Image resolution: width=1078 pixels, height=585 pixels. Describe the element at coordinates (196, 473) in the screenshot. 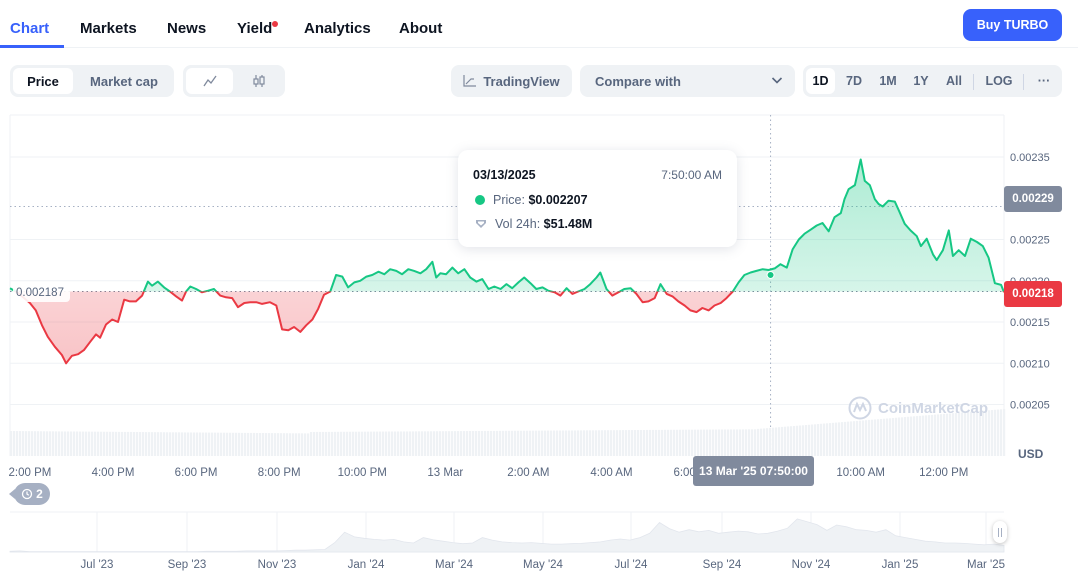

I see `x-tick-label: 6:00 PM` at that location.